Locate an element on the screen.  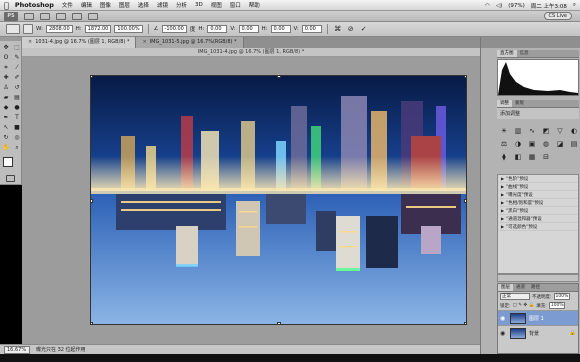
arrange-documents-icon is located at coordinates (77, 16).